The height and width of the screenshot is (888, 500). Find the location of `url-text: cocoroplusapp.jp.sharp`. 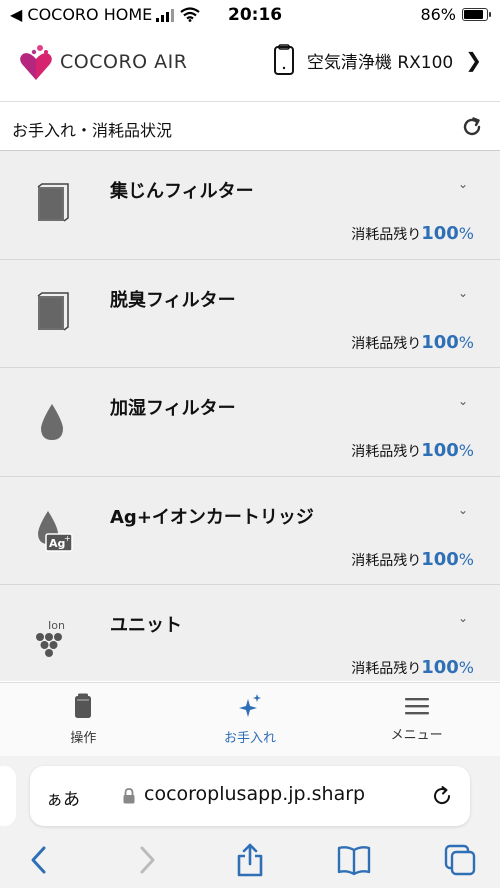

url-text: cocoroplusapp.jp.sharp is located at coordinates (254, 794).